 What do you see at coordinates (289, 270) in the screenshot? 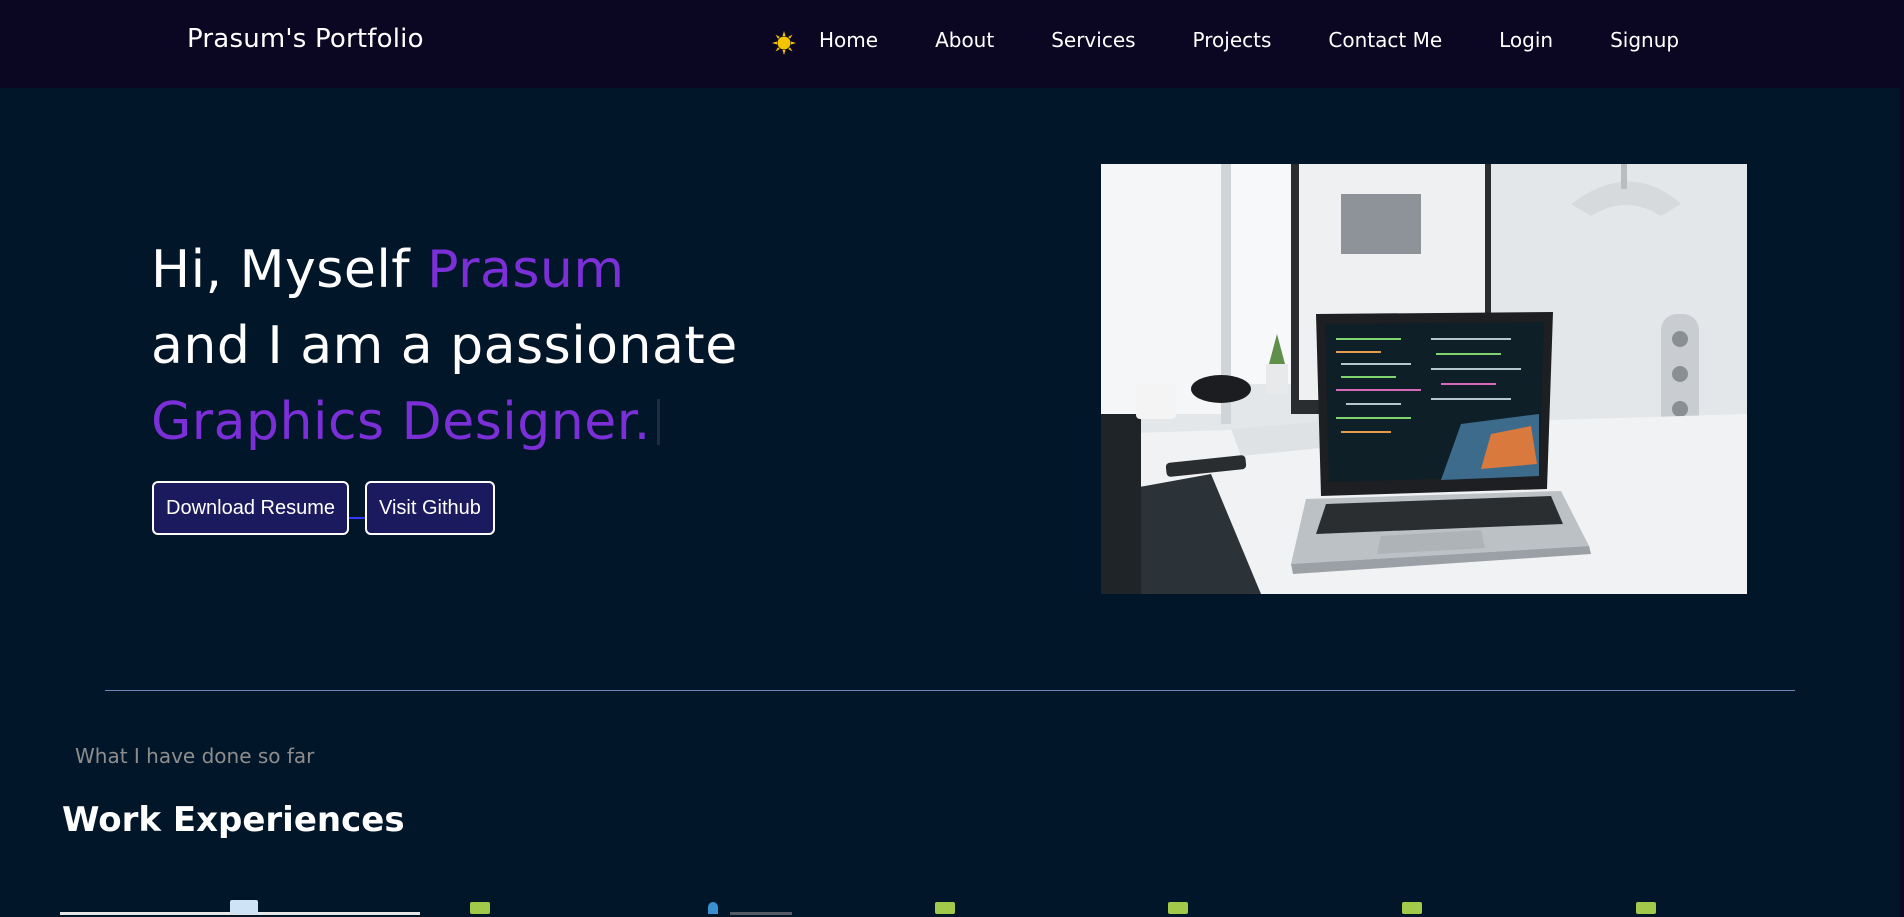
I see `hero-greeting: Hi, Myself` at bounding box center [289, 270].